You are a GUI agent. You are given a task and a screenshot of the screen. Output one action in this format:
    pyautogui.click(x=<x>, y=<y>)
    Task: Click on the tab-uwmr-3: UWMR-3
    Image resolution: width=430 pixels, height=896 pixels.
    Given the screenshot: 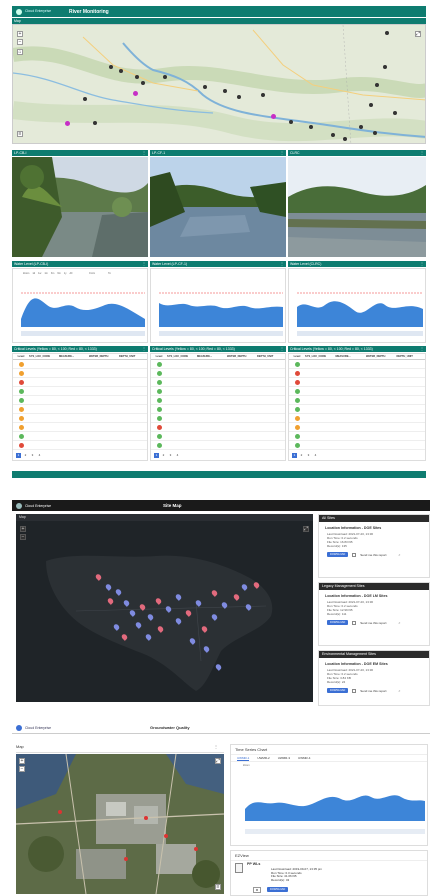 What is the action you would take?
    pyautogui.click(x=284, y=758)
    